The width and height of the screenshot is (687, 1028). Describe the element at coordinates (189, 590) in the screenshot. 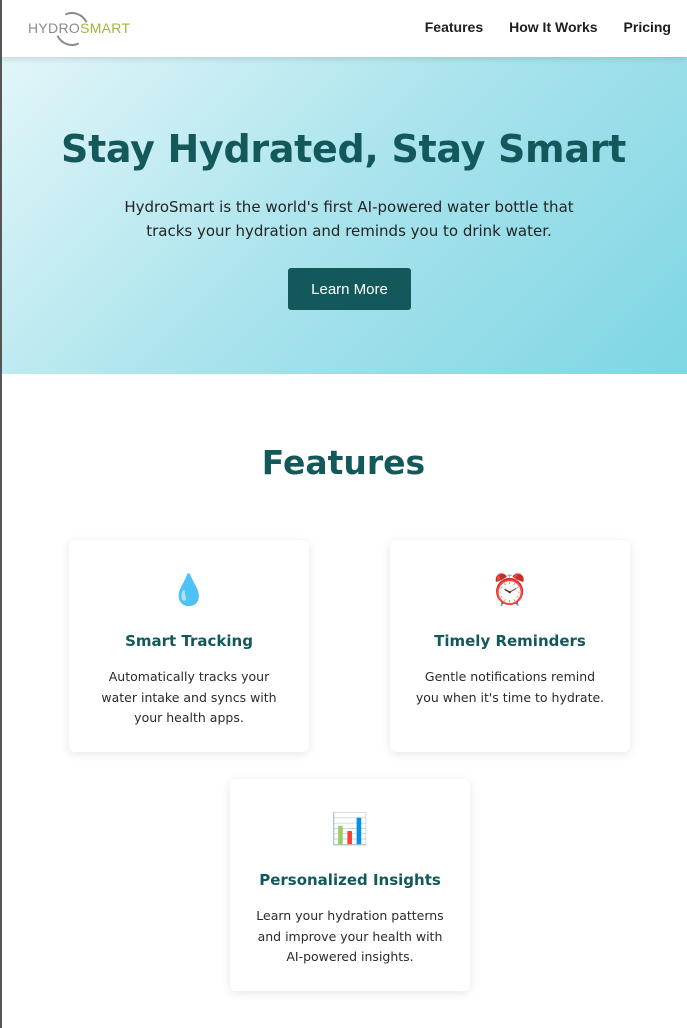

I see `water-drop-icon: 💧` at that location.